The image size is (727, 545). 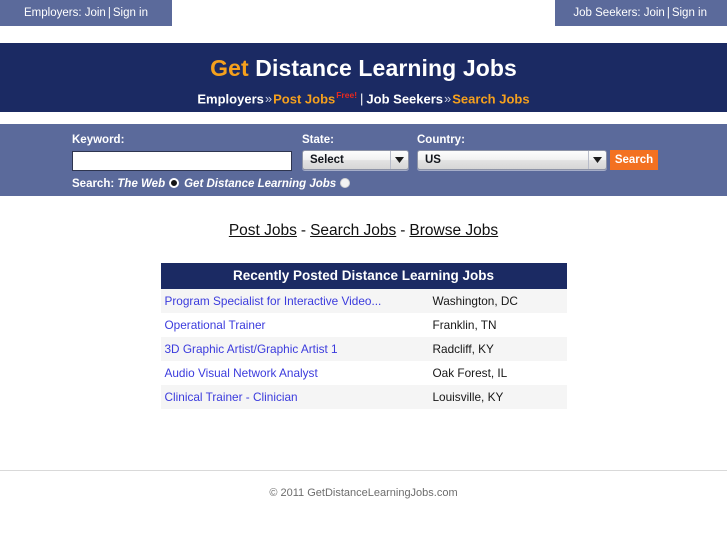 What do you see at coordinates (53, 13) in the screenshot?
I see `employers-label: Employers:` at bounding box center [53, 13].